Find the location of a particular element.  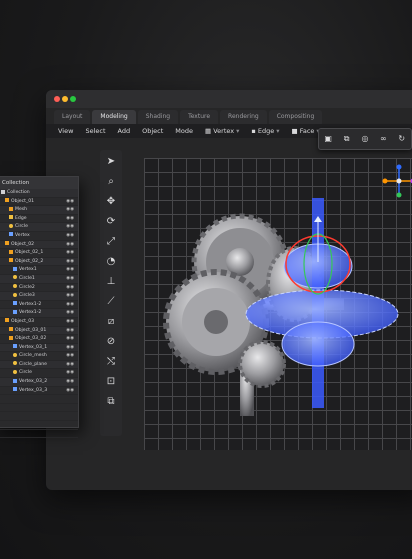

outliner-item: Circle1 ◉◉ is located at coordinates (39, 279).